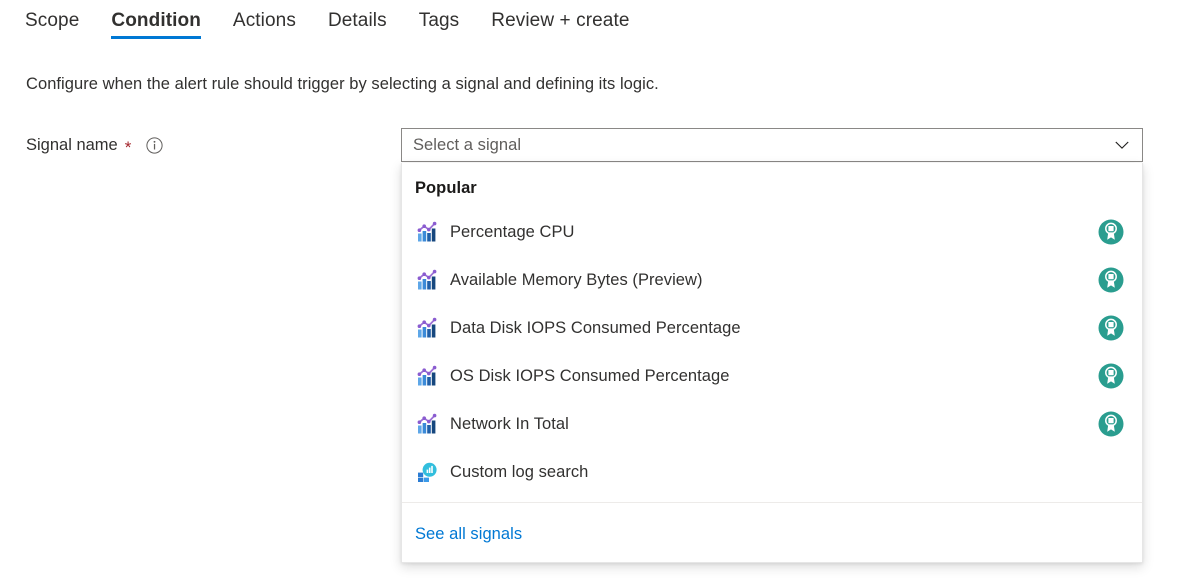 The width and height of the screenshot is (1180, 582). I want to click on signal-name-input-placeholder: Select a signal, so click(752, 145).